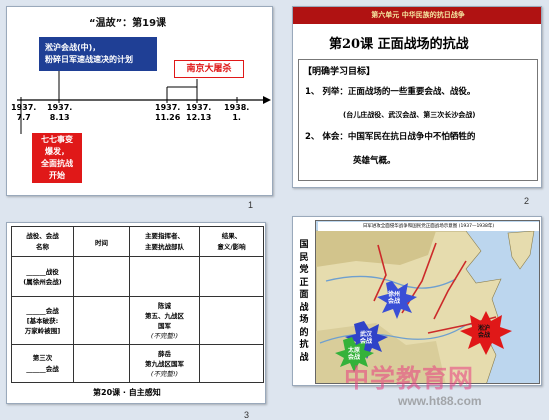  What do you see at coordinates (366, 338) in the screenshot?
I see `label-wuhan: 武汉 会战` at bounding box center [366, 338].